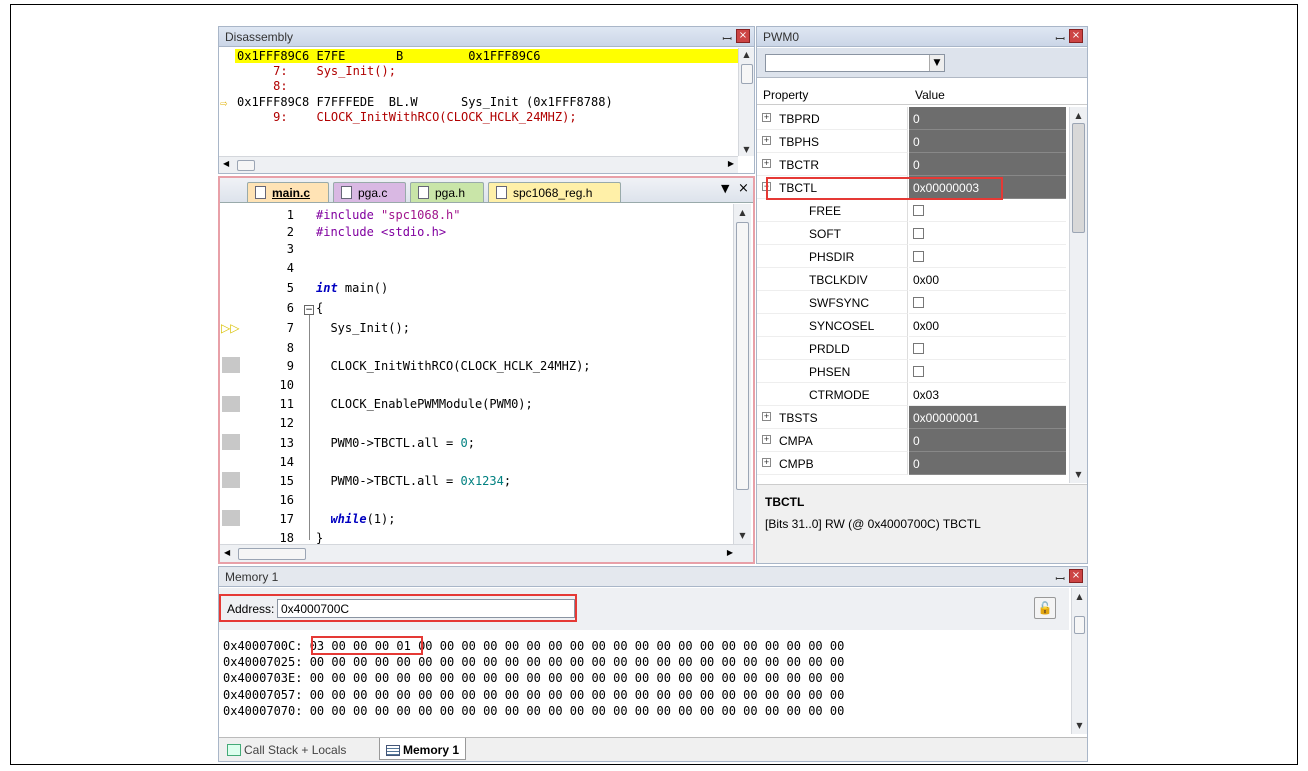  What do you see at coordinates (918, 233) in the screenshot?
I see `soft-checkbox` at bounding box center [918, 233].